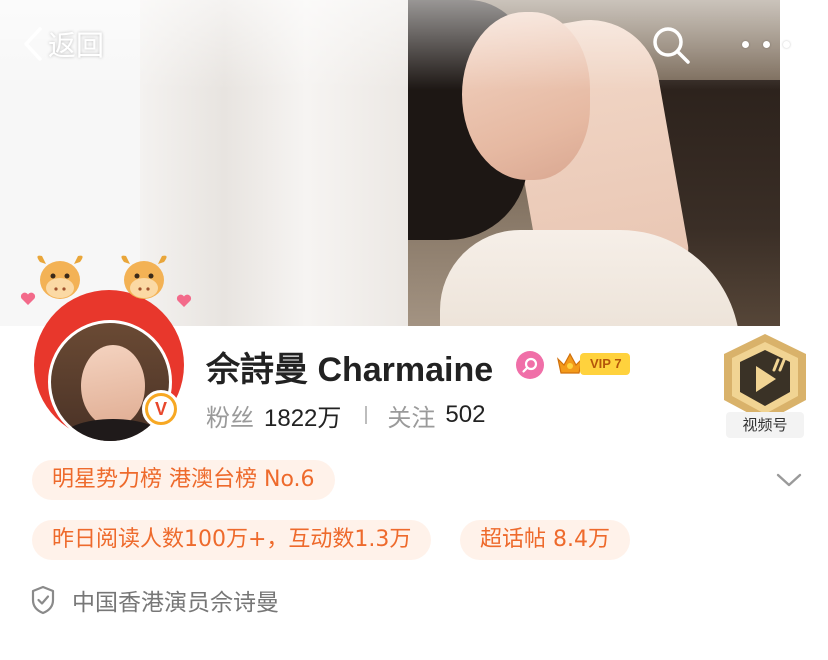  What do you see at coordinates (232, 540) in the screenshot?
I see `reads-tag: 昨日阅读人数100万+，互动数1.3万` at bounding box center [232, 540].